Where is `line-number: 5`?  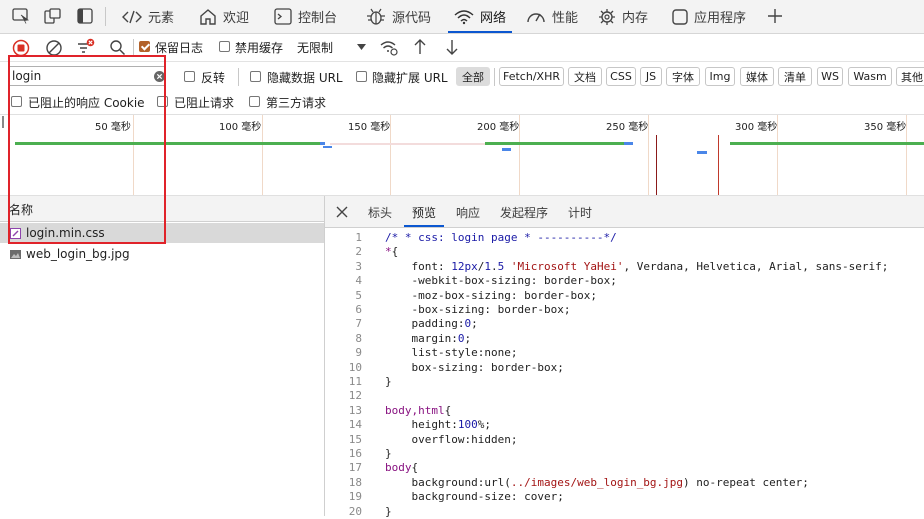 line-number: 5 is located at coordinates (358, 295).